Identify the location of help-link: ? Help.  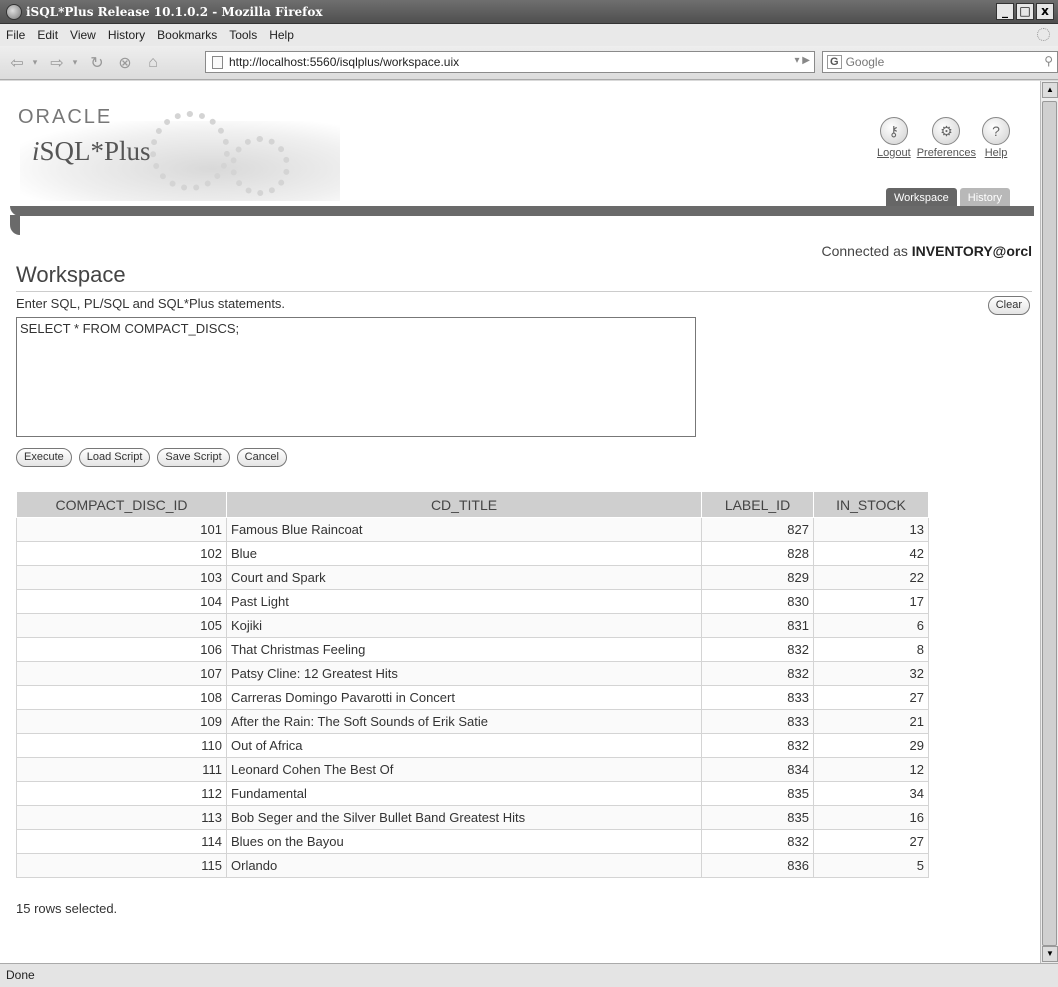
(996, 138).